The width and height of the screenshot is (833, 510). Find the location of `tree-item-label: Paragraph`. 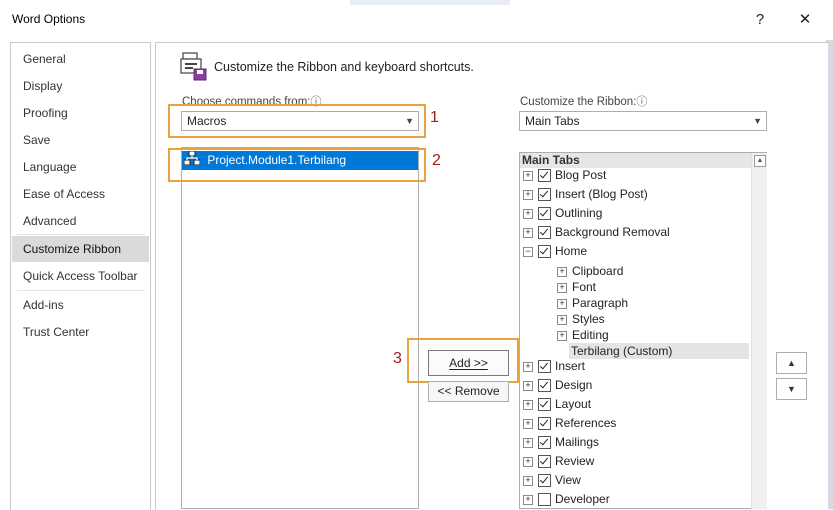

tree-item-label: Paragraph is located at coordinates (600, 303).